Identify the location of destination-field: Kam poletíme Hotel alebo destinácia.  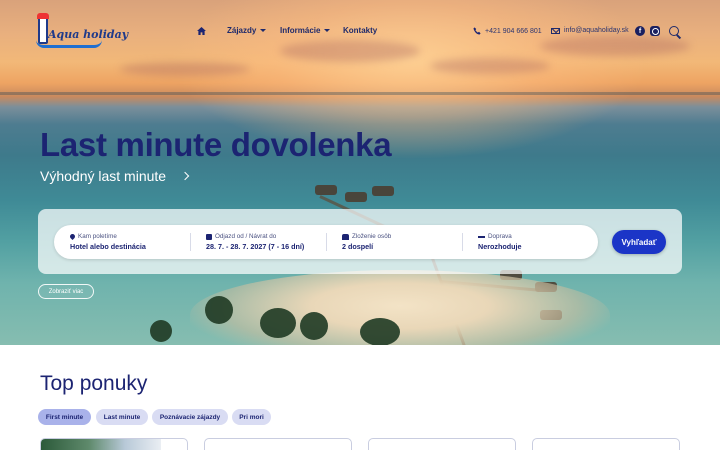
(107, 242).